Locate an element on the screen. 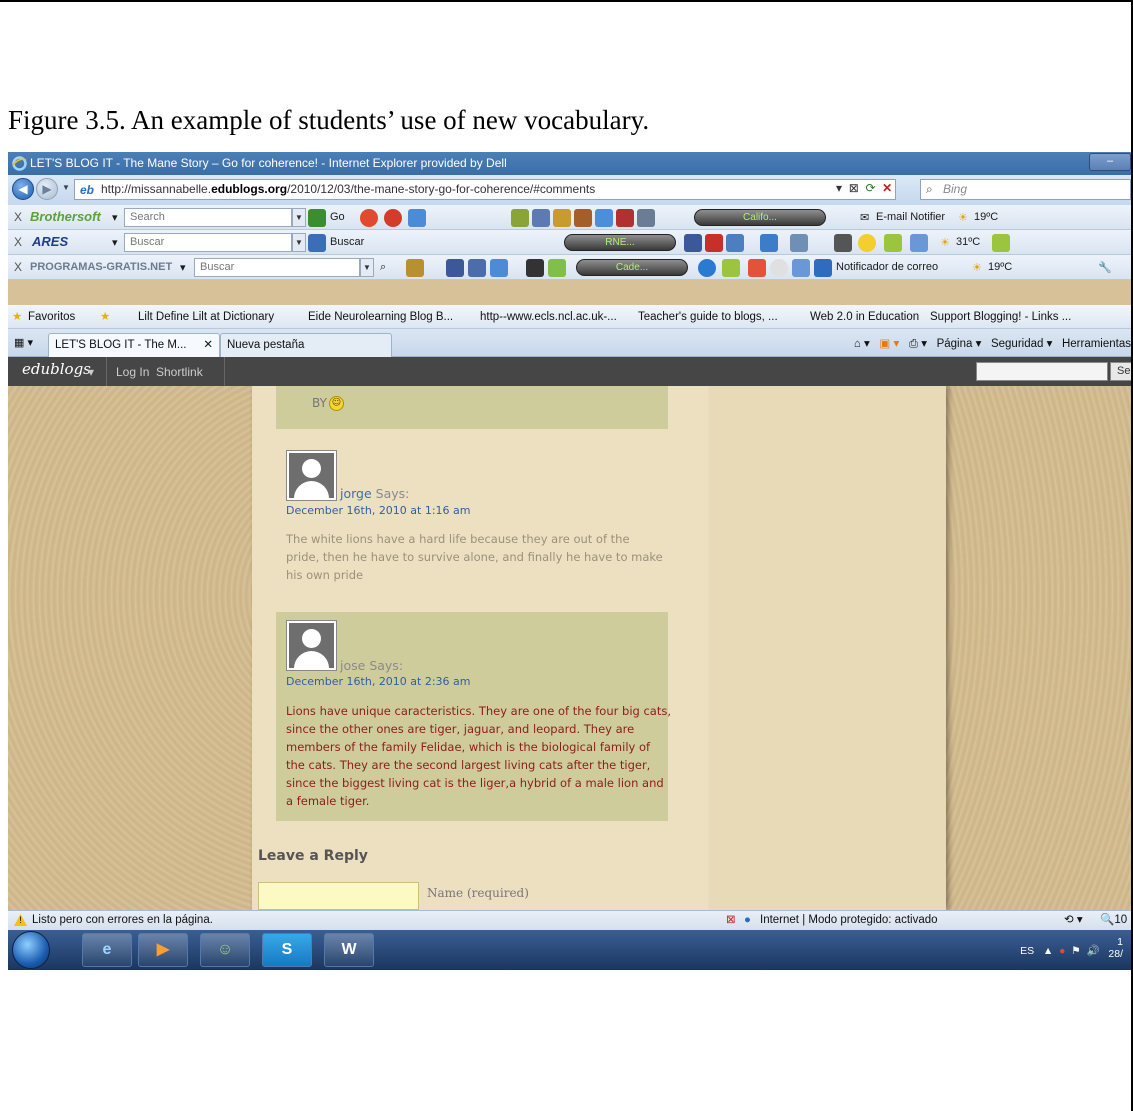  history-dropdown-icon: ▼ is located at coordinates (66, 187).